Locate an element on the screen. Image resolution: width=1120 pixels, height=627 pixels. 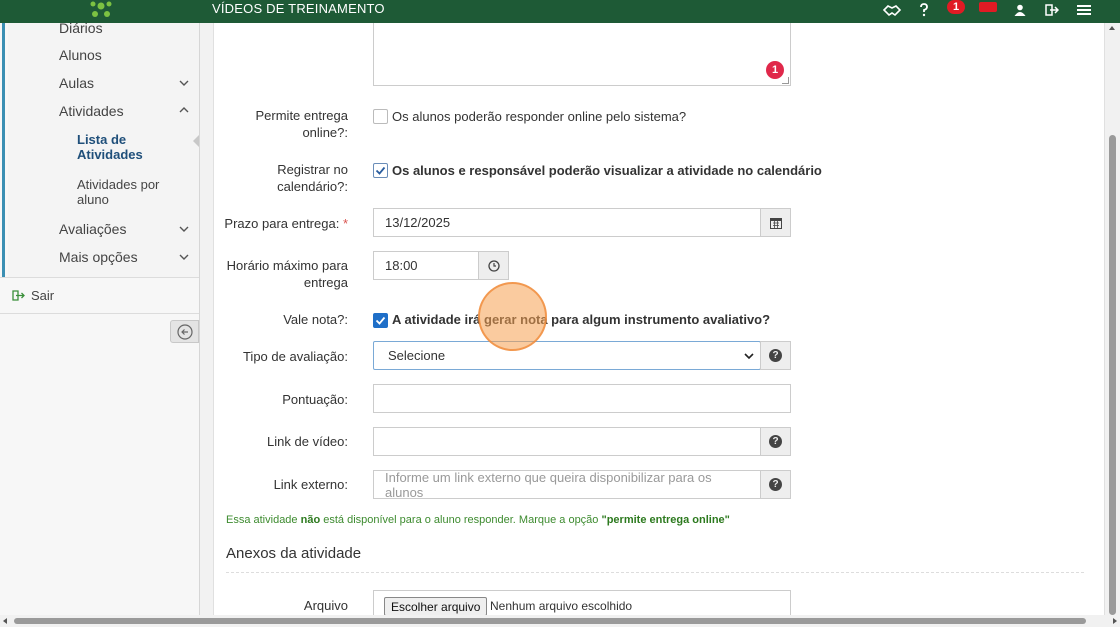
user-icon is located at coordinates (1020, 10).